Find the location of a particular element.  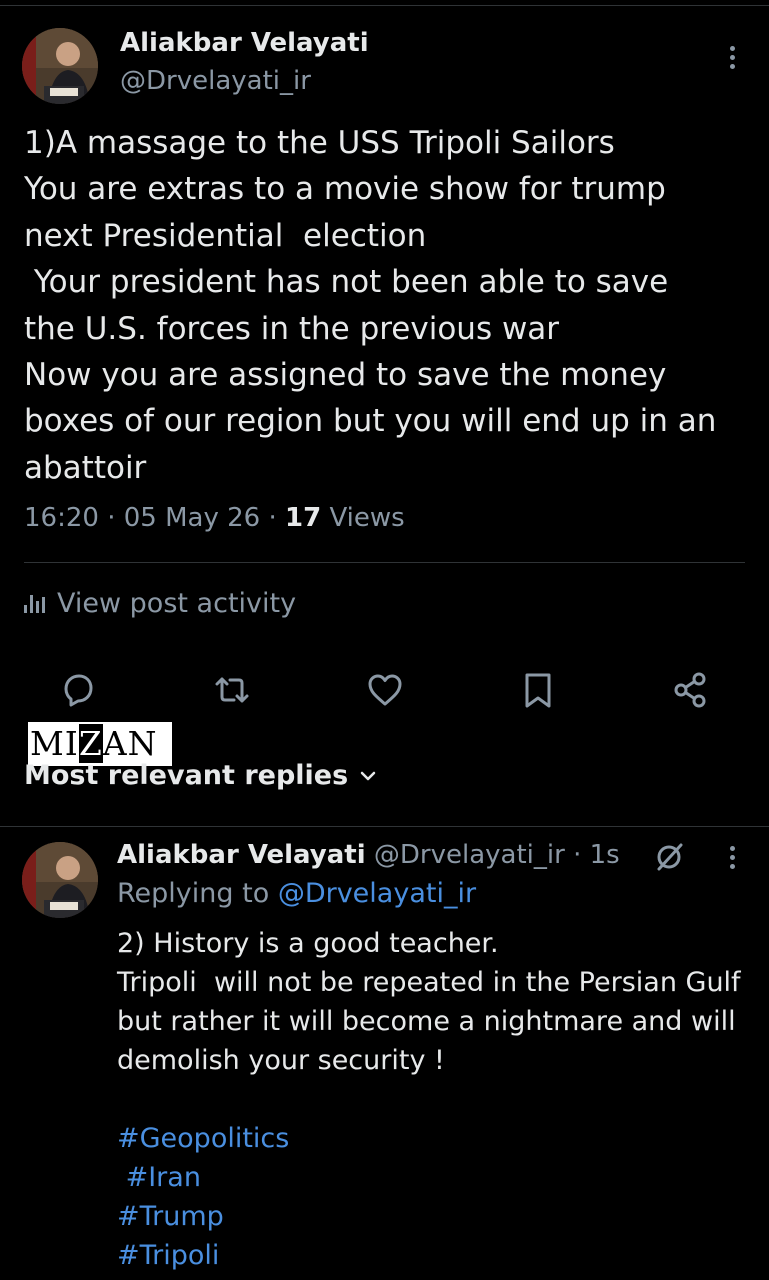

reply-icon is located at coordinates (78, 690).